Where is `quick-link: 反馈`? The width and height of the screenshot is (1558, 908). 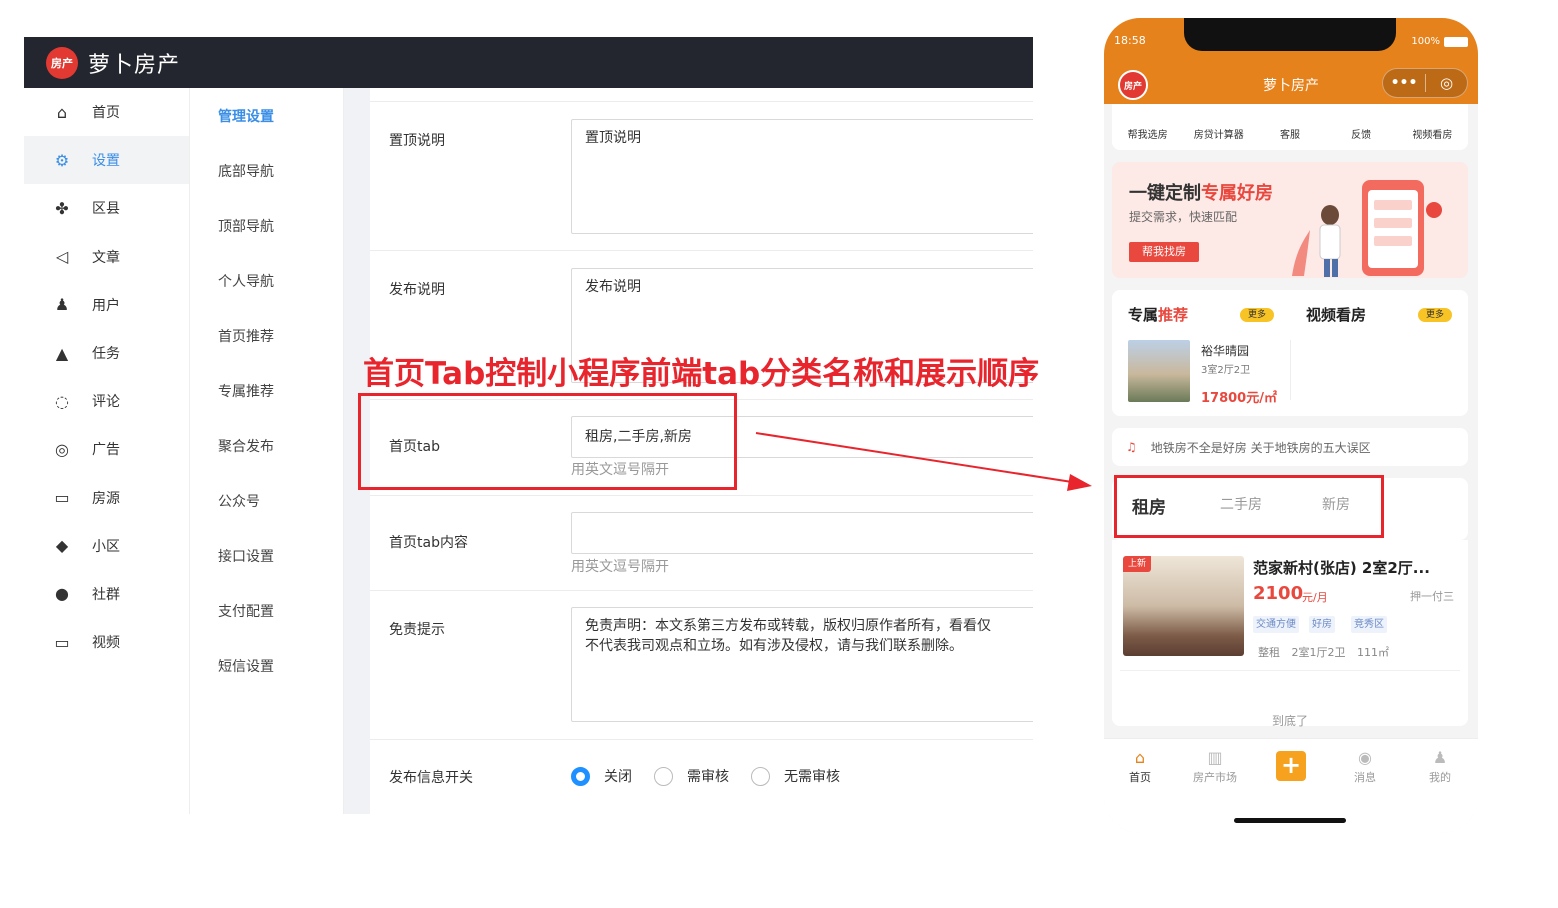
quick-link: 反馈 is located at coordinates (1361, 127).